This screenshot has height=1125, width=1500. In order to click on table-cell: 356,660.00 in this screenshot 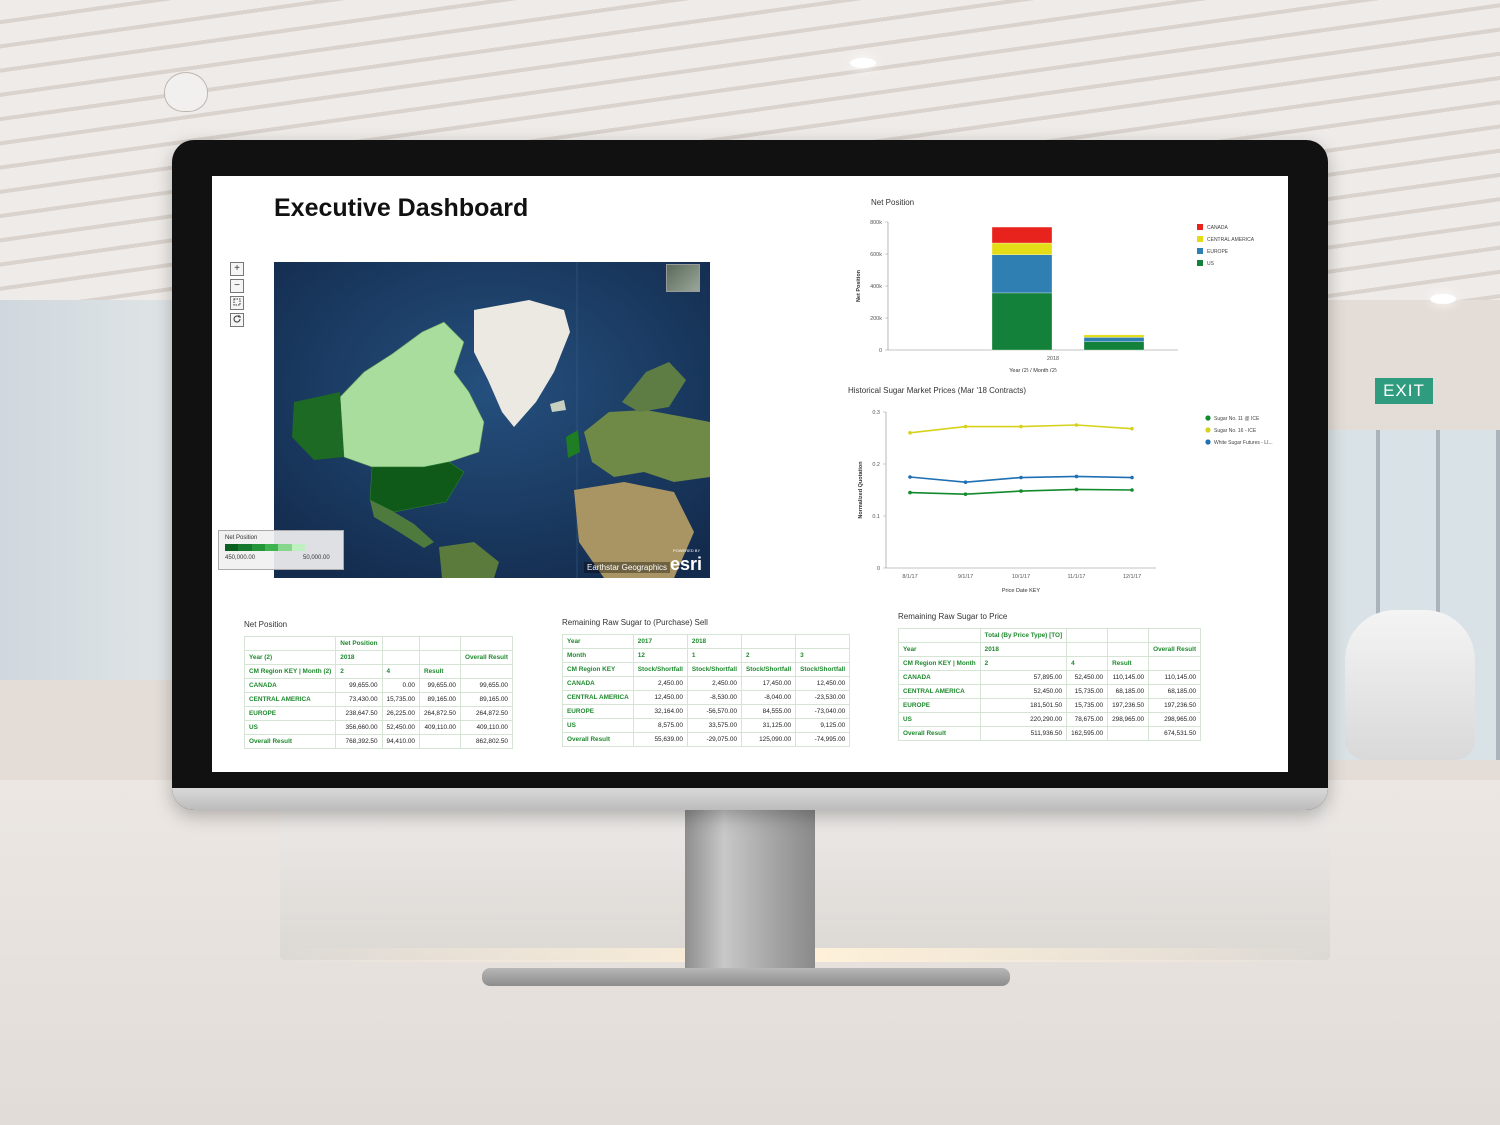, I will do `click(359, 727)`.